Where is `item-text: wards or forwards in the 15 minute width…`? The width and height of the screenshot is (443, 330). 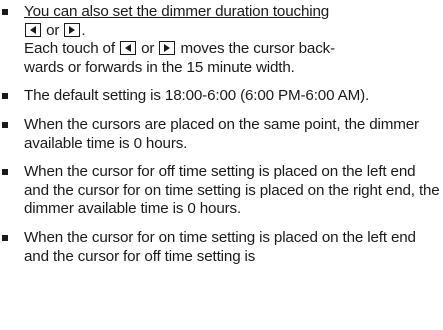 item-text: wards or forwards in the 15 minute width… is located at coordinates (159, 67).